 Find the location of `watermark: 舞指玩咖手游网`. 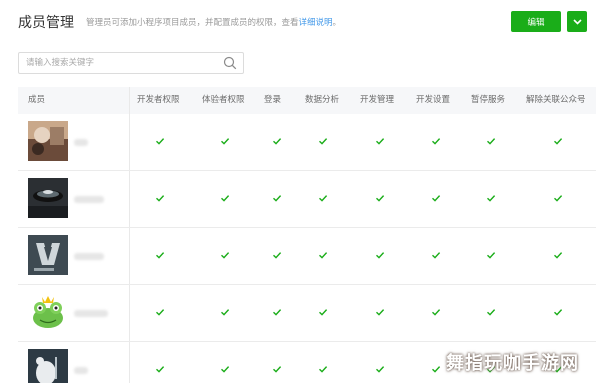

watermark: 舞指玩咖手游网 is located at coordinates (512, 363).